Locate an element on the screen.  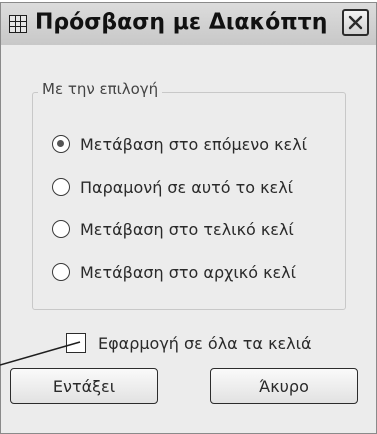
apply-all-checkbox-row: Εφαρμογή σε όλα τα κελιά is located at coordinates (189, 343).